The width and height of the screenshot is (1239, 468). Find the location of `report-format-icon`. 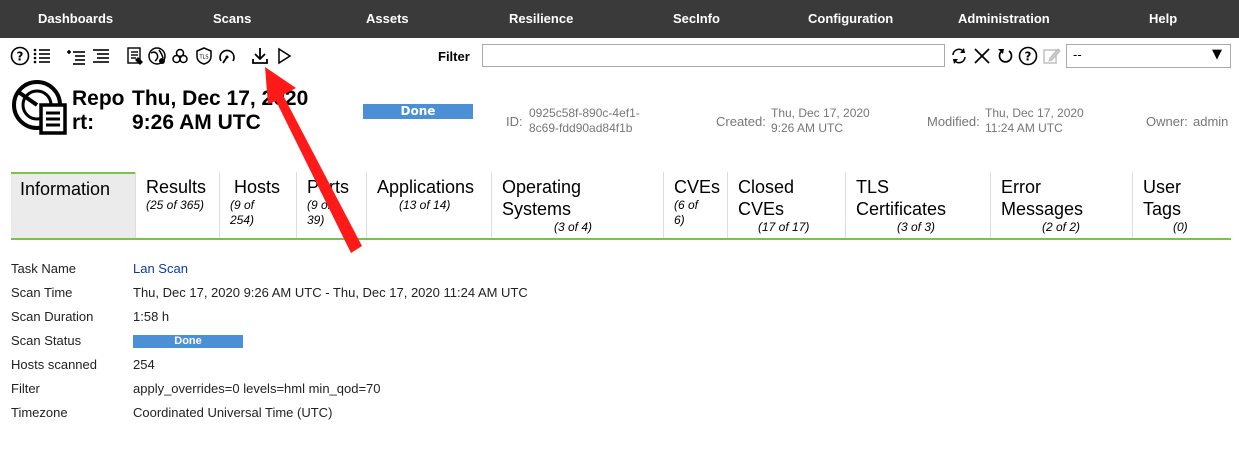

report-format-icon is located at coordinates (135, 56).